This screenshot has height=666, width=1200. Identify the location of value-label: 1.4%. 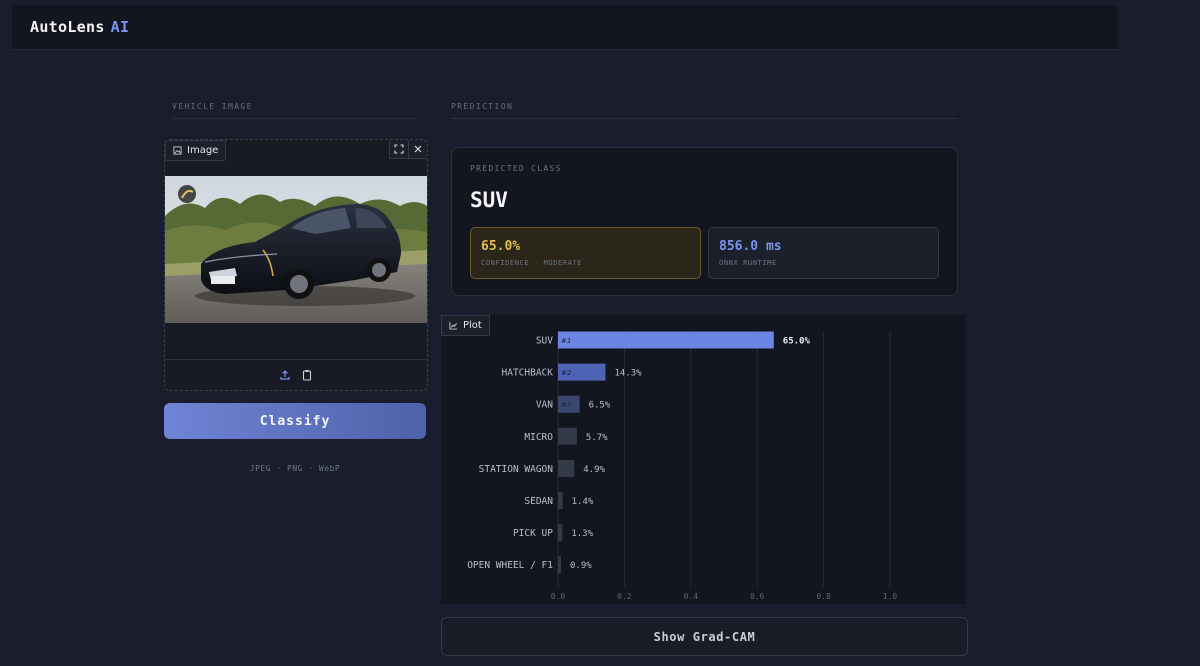
(583, 502).